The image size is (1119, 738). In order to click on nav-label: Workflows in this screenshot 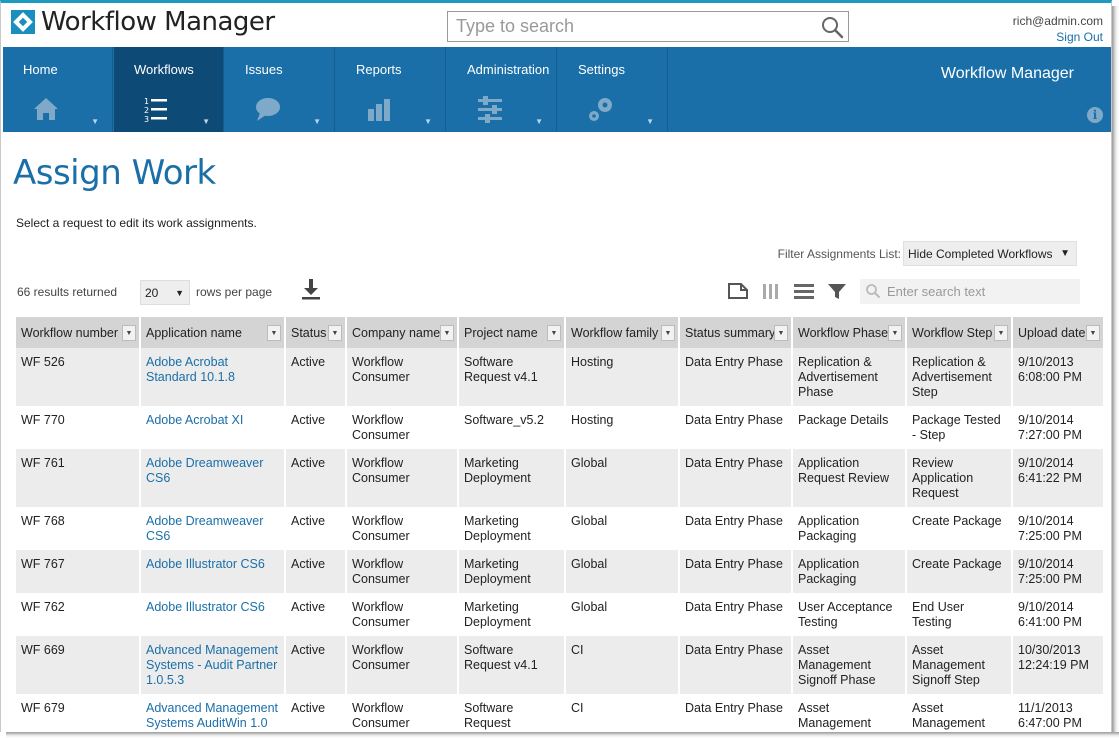, I will do `click(164, 69)`.